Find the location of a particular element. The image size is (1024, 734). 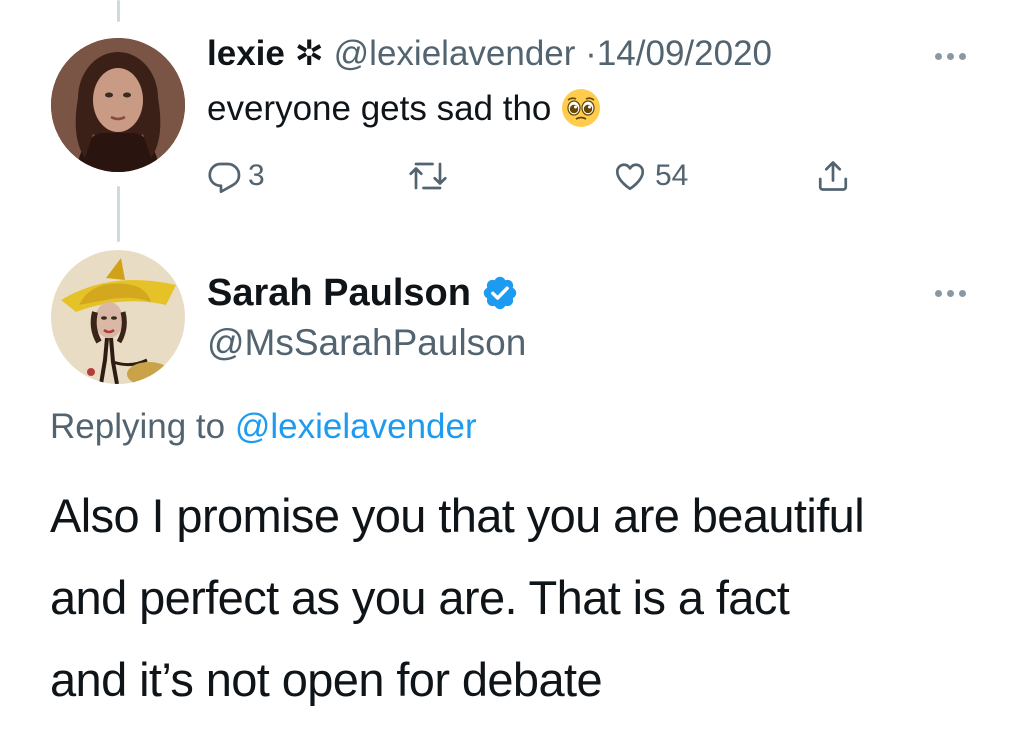

replying-to-mention-link: @lexielavender is located at coordinates (356, 426).